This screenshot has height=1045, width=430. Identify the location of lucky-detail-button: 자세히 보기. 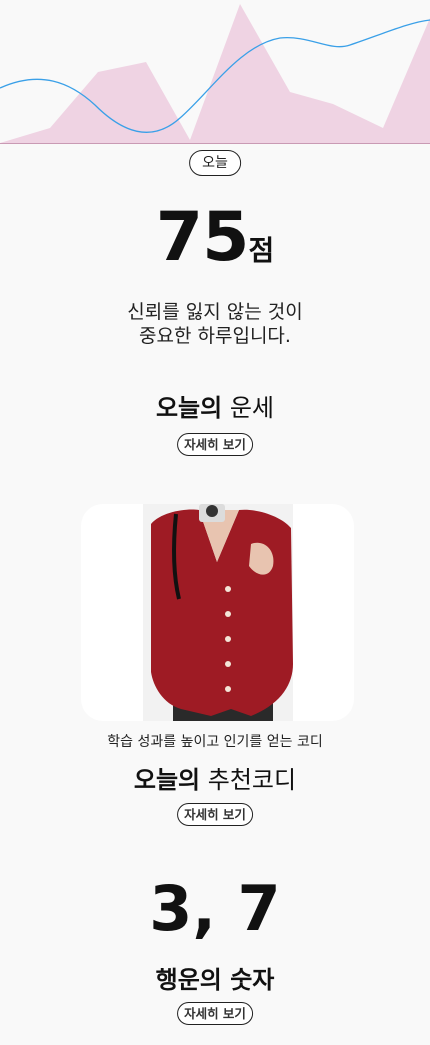
(215, 1013).